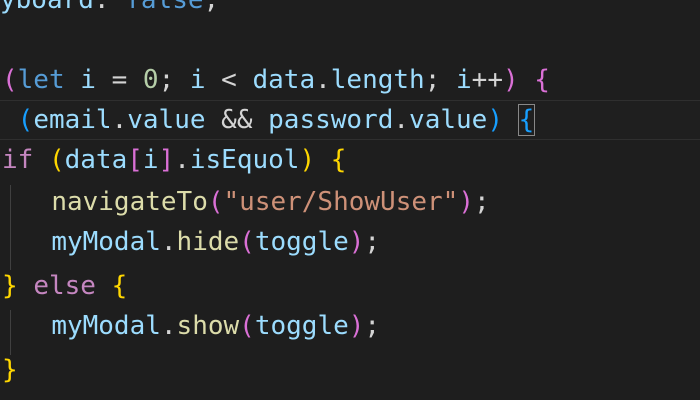 The height and width of the screenshot is (400, 700). I want to click on code-token: navigateTo, so click(129, 202).